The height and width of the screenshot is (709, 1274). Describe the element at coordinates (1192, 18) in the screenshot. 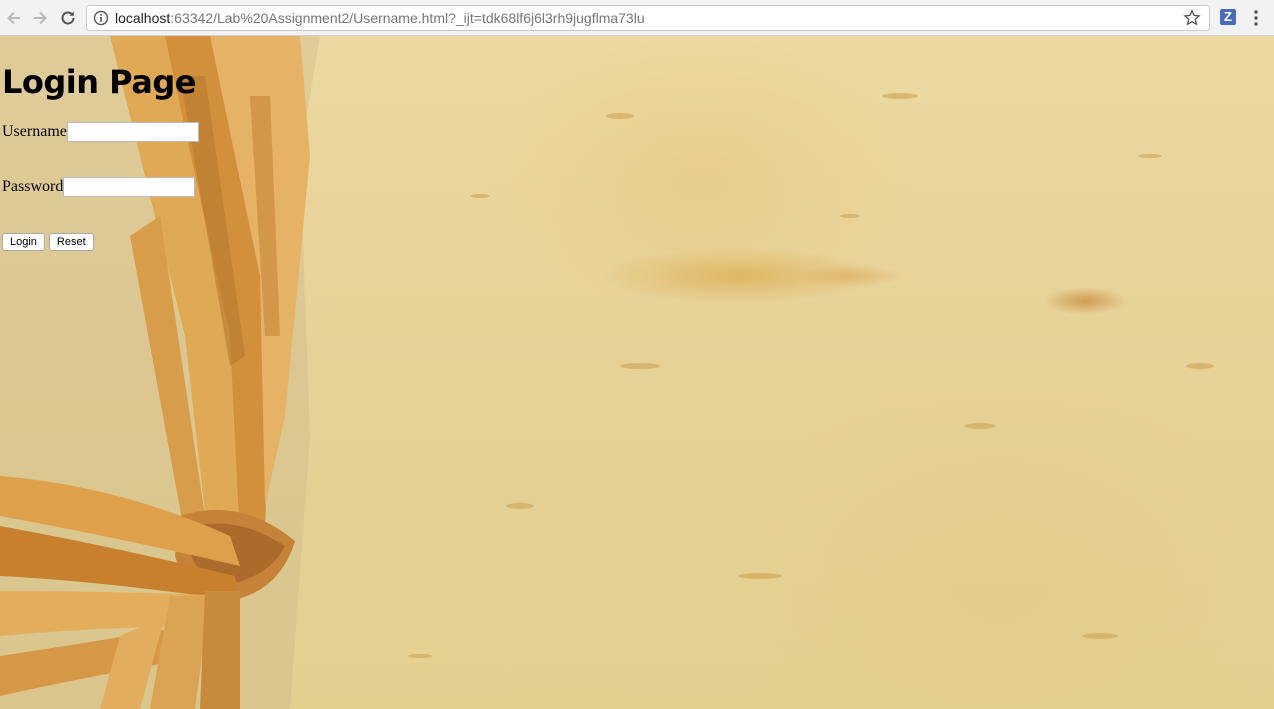

I see `bookmark-star-icon` at that location.